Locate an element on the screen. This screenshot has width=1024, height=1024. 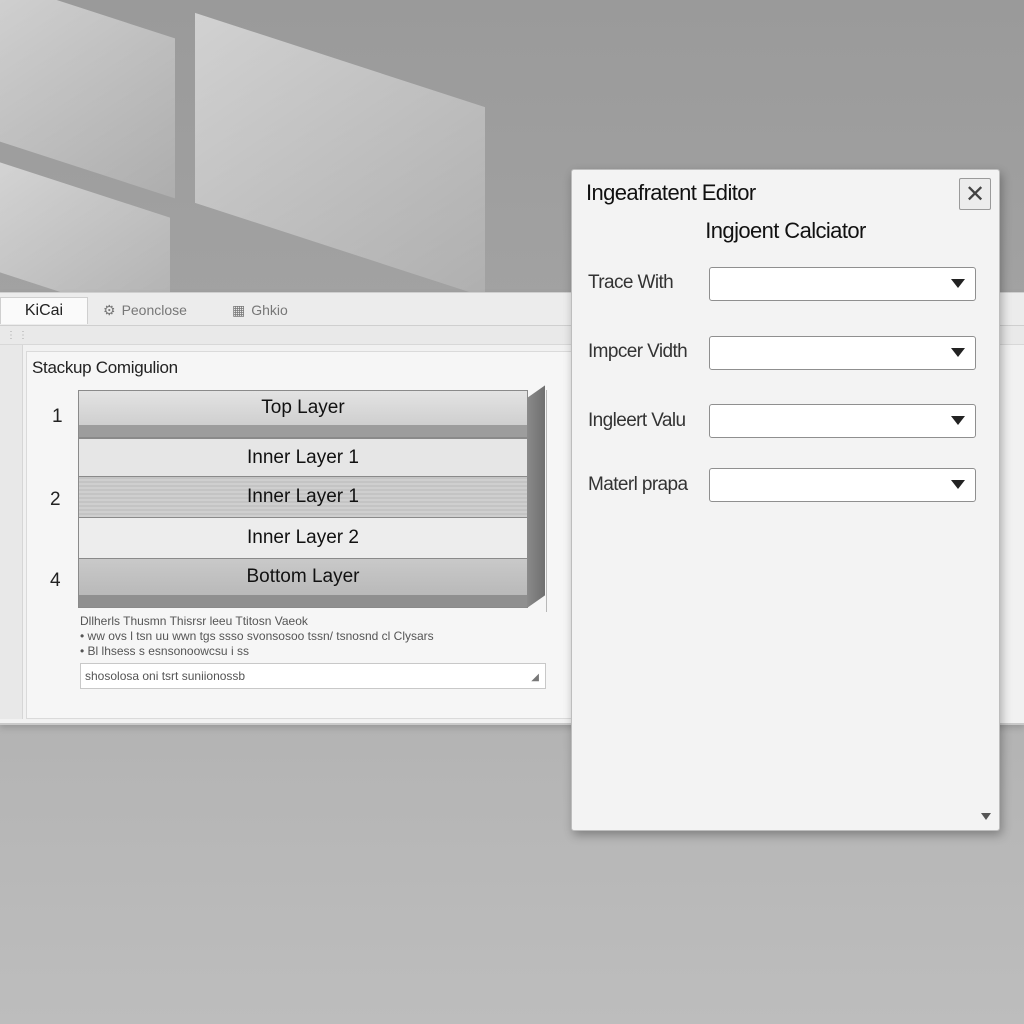
close-button: ✕ is located at coordinates (975, 194).